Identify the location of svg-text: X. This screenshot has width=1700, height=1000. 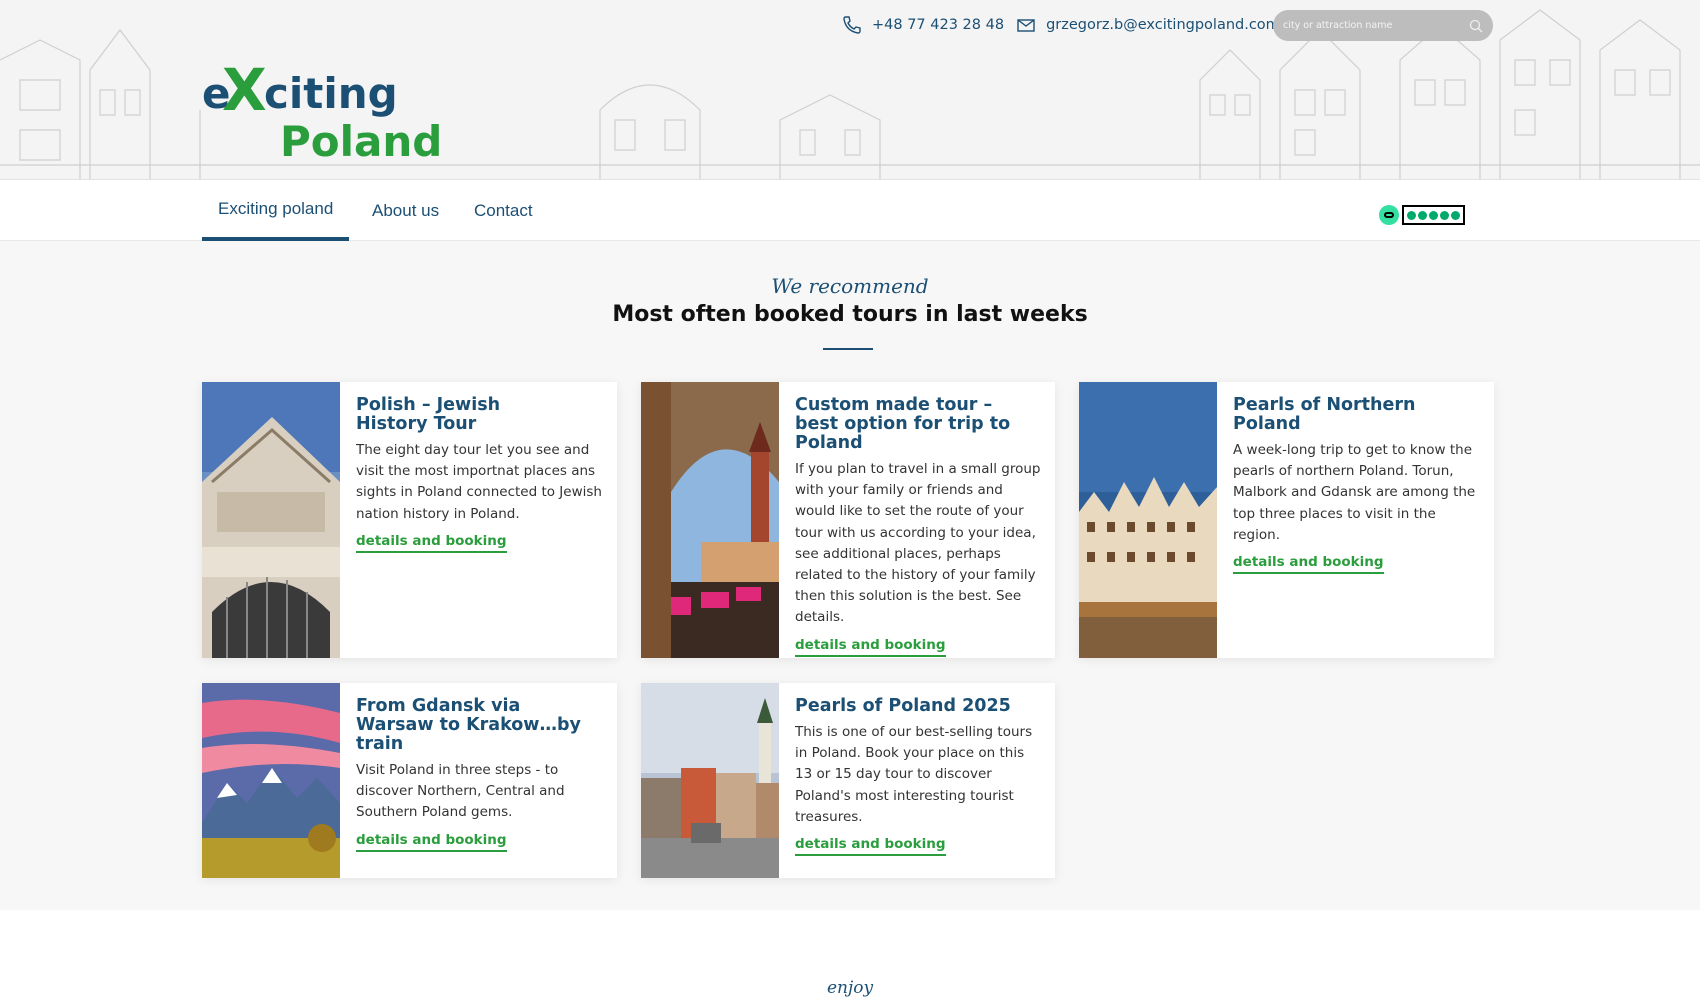
(244, 90).